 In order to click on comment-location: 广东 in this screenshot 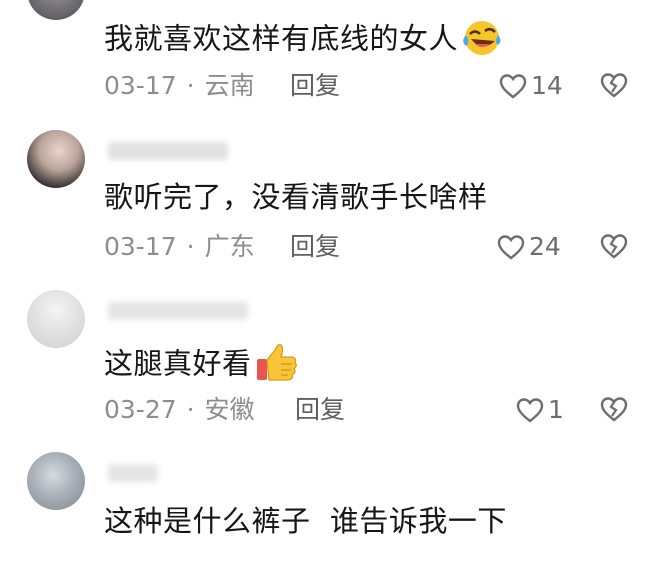, I will do `click(229, 246)`.